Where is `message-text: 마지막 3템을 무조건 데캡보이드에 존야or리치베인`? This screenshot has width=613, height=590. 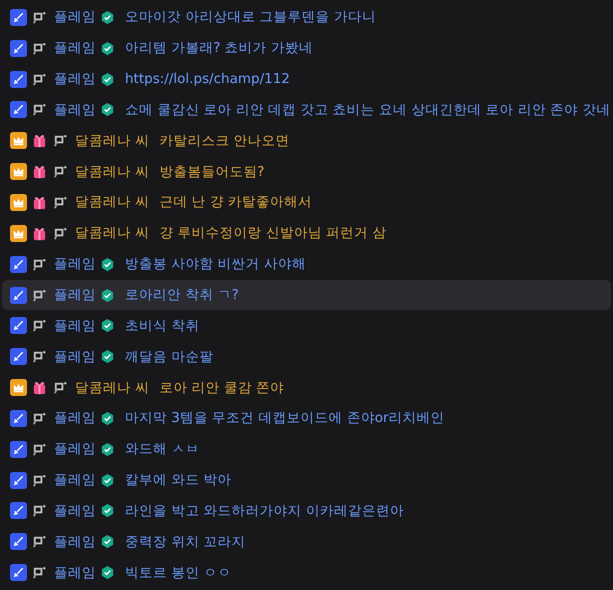
message-text: 마지막 3템을 무조건 데캡보이드에 존야or리치베인 is located at coordinates (285, 418).